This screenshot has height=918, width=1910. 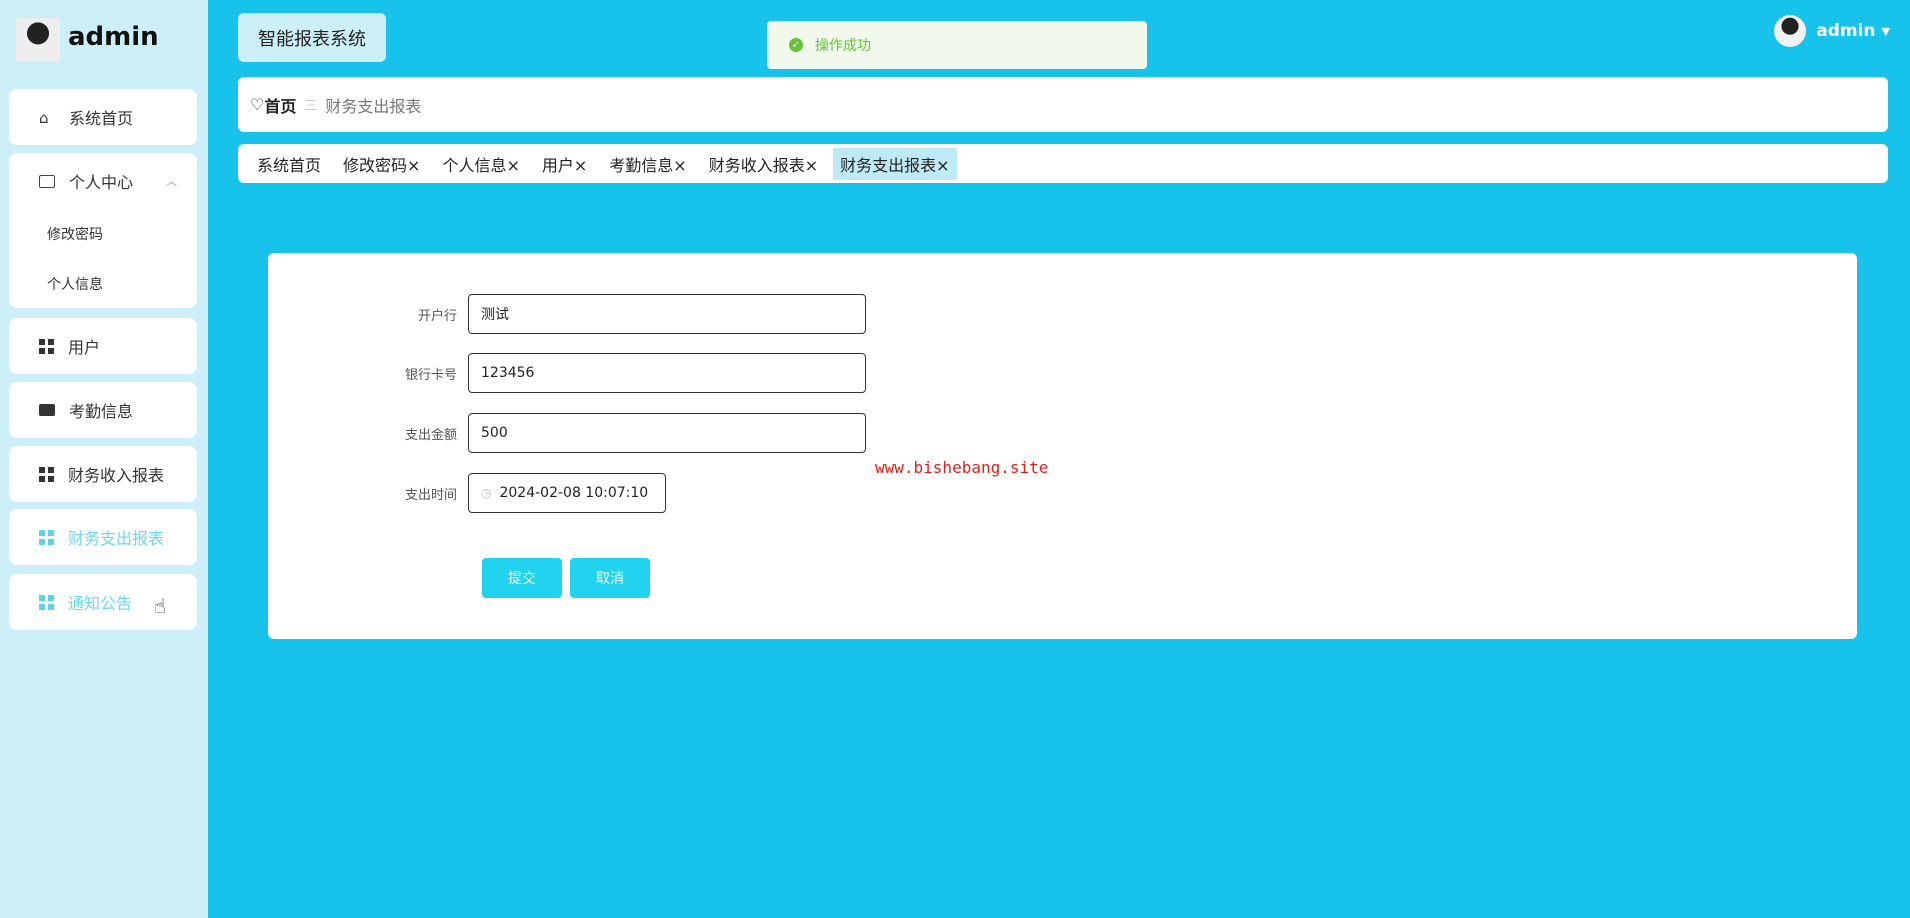 I want to click on clock-icon: ◷, so click(x=486, y=493).